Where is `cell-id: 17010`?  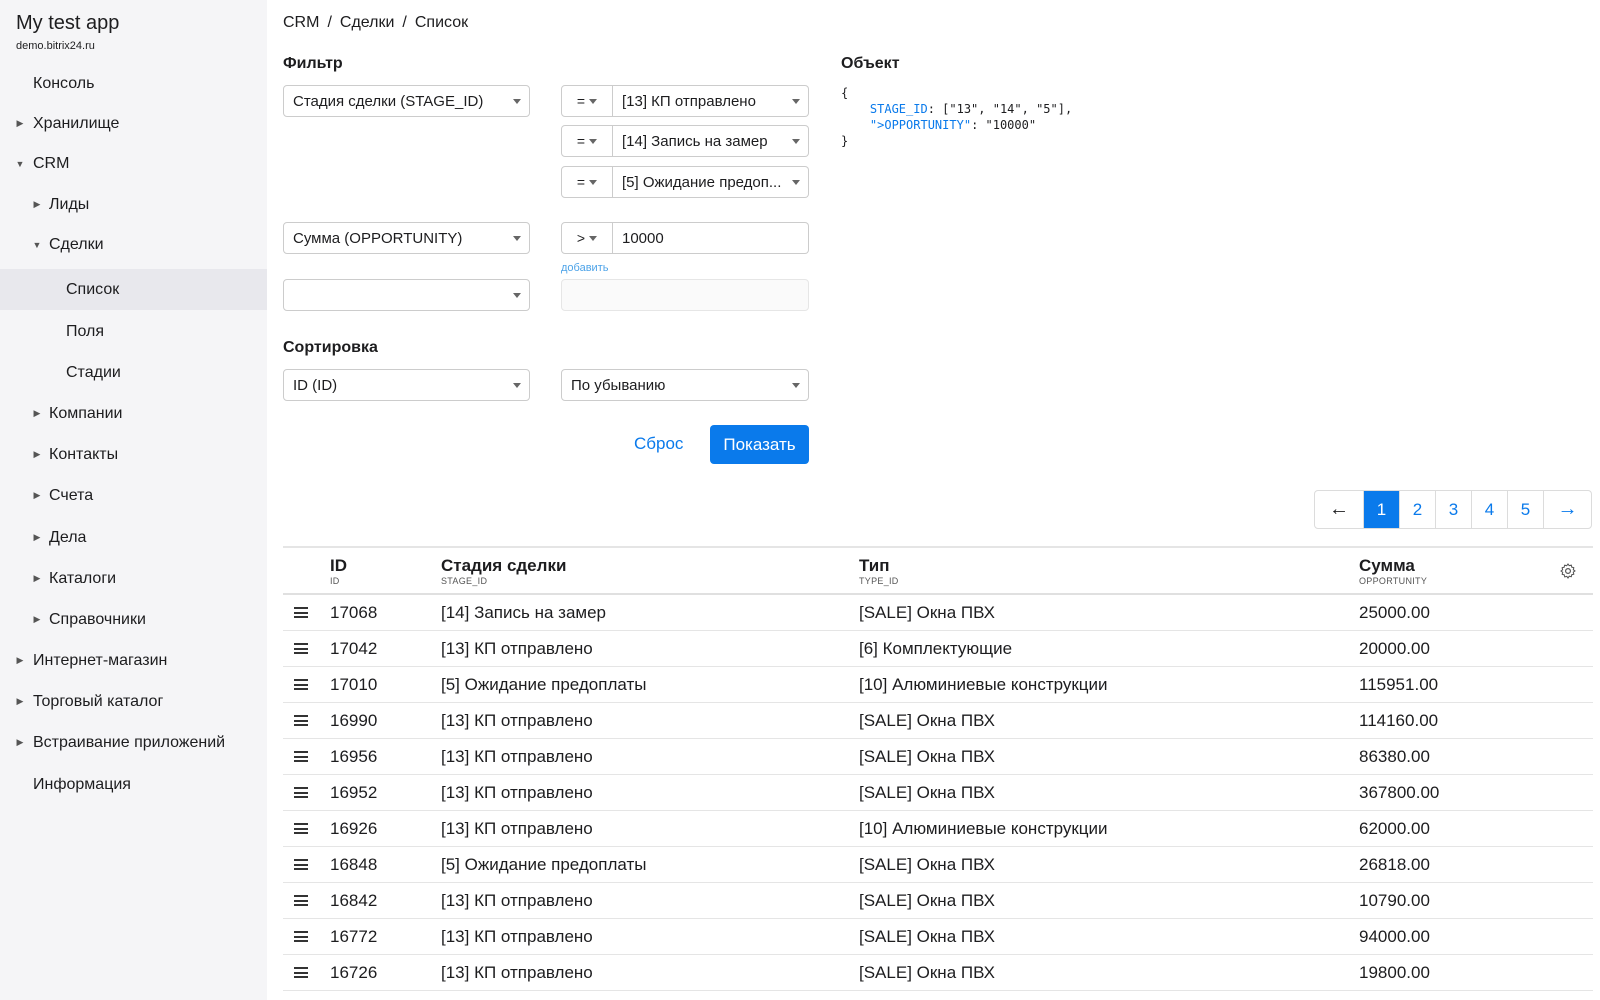 cell-id: 17010 is located at coordinates (354, 684).